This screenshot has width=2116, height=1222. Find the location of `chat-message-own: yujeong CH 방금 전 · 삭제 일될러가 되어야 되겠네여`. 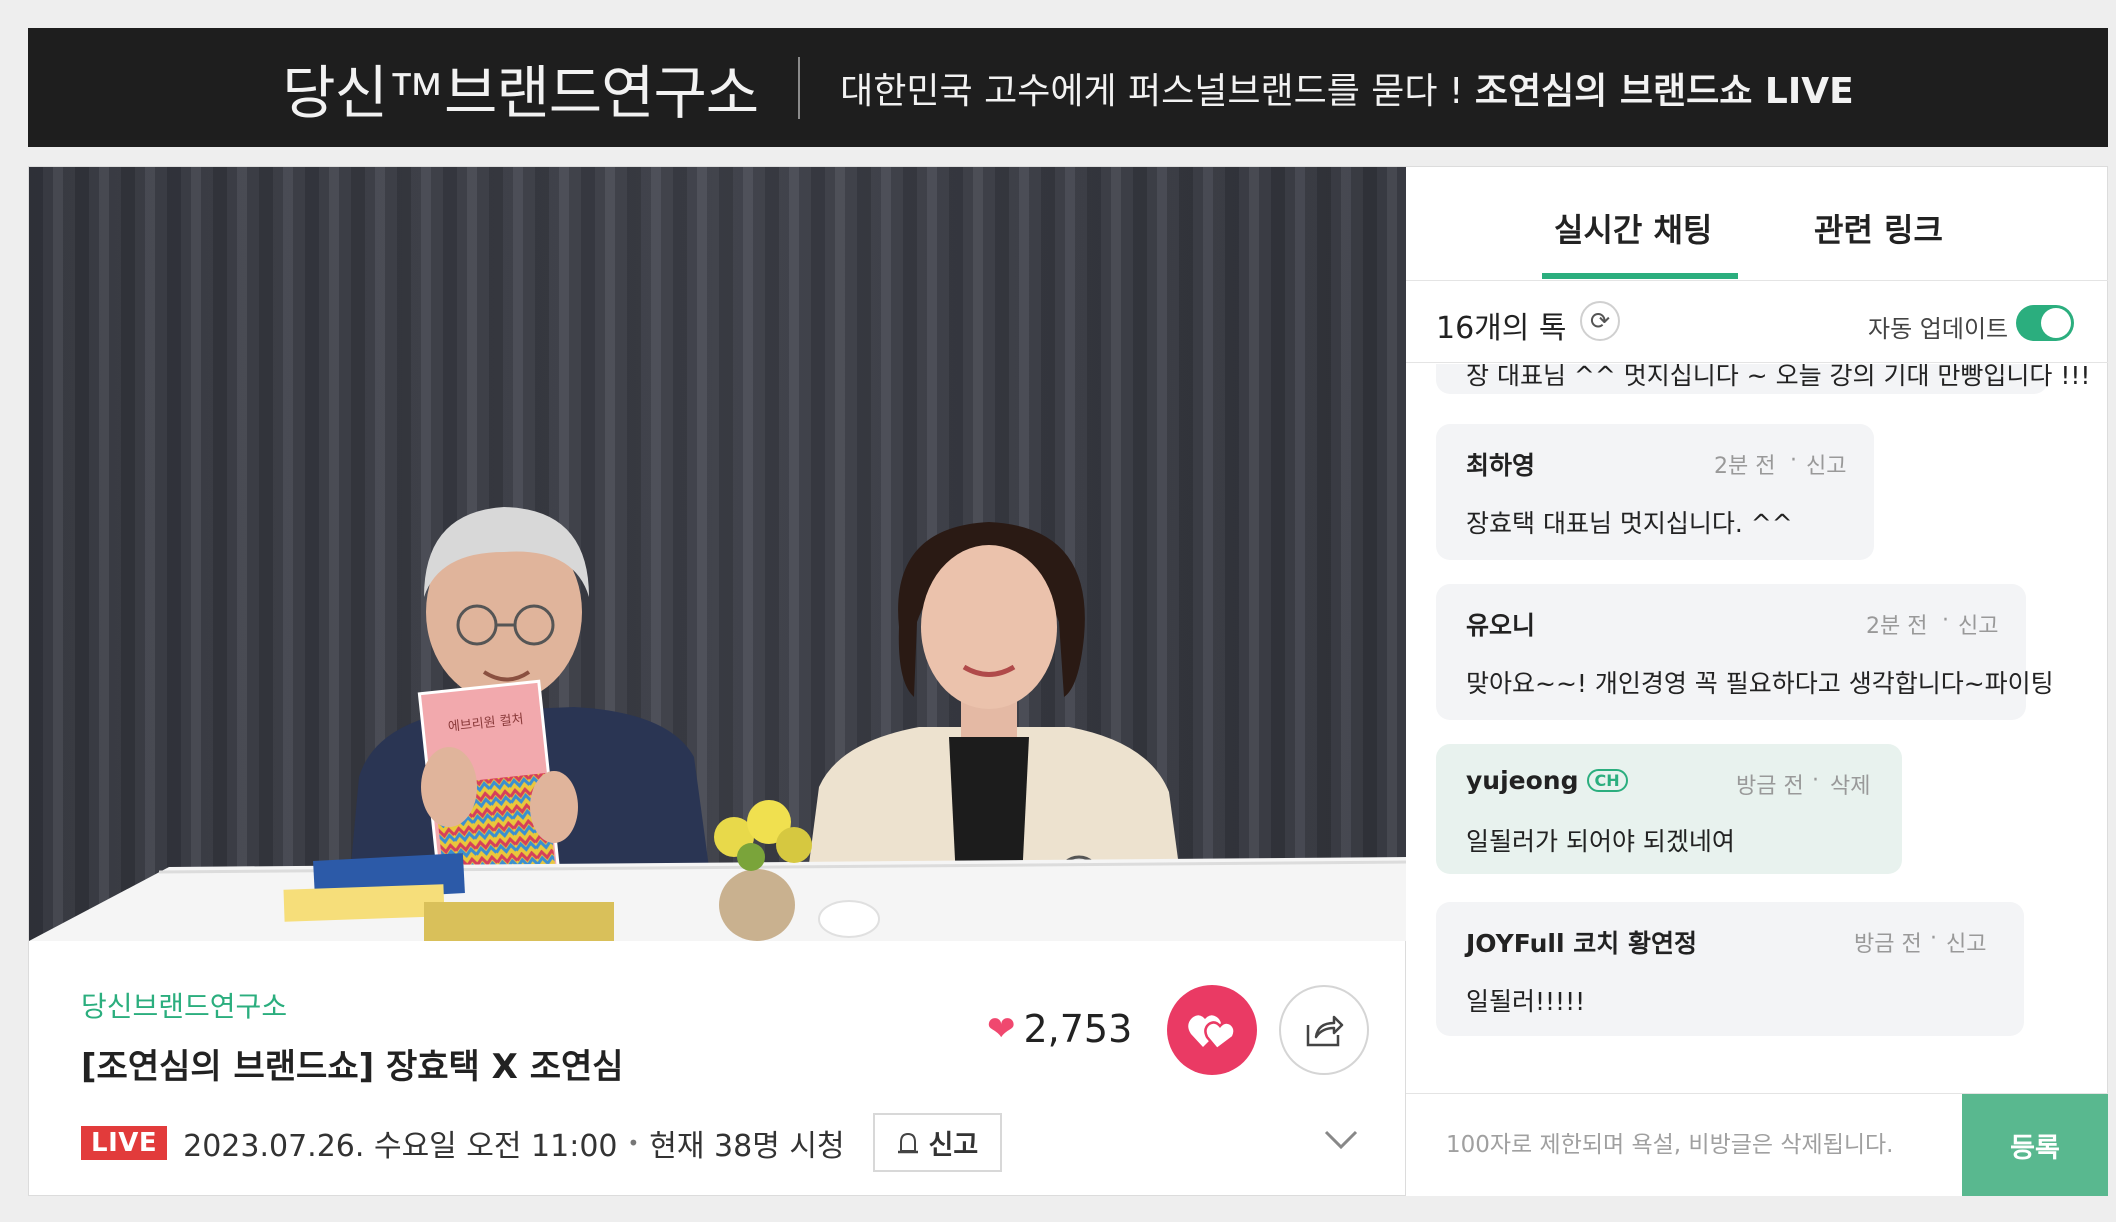

chat-message-own: yujeong CH 방금 전 · 삭제 일될러가 되어야 되겠네여 is located at coordinates (1669, 809).